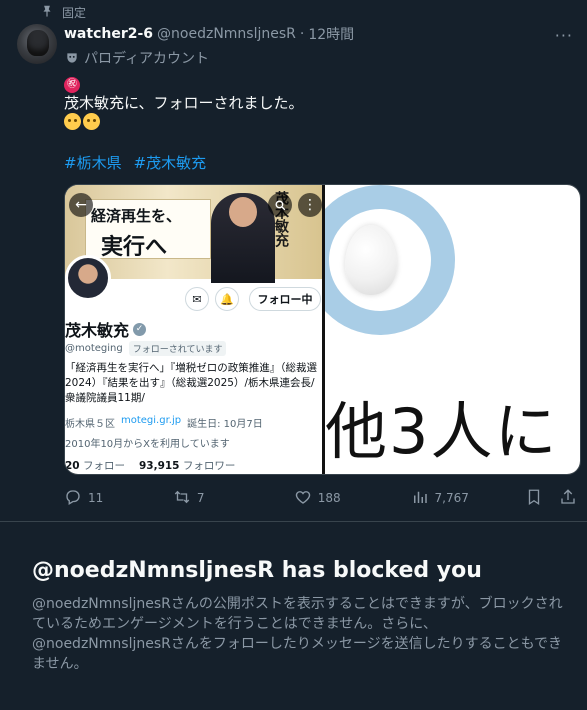  I want to click on following-label: フォロー, so click(103, 466).